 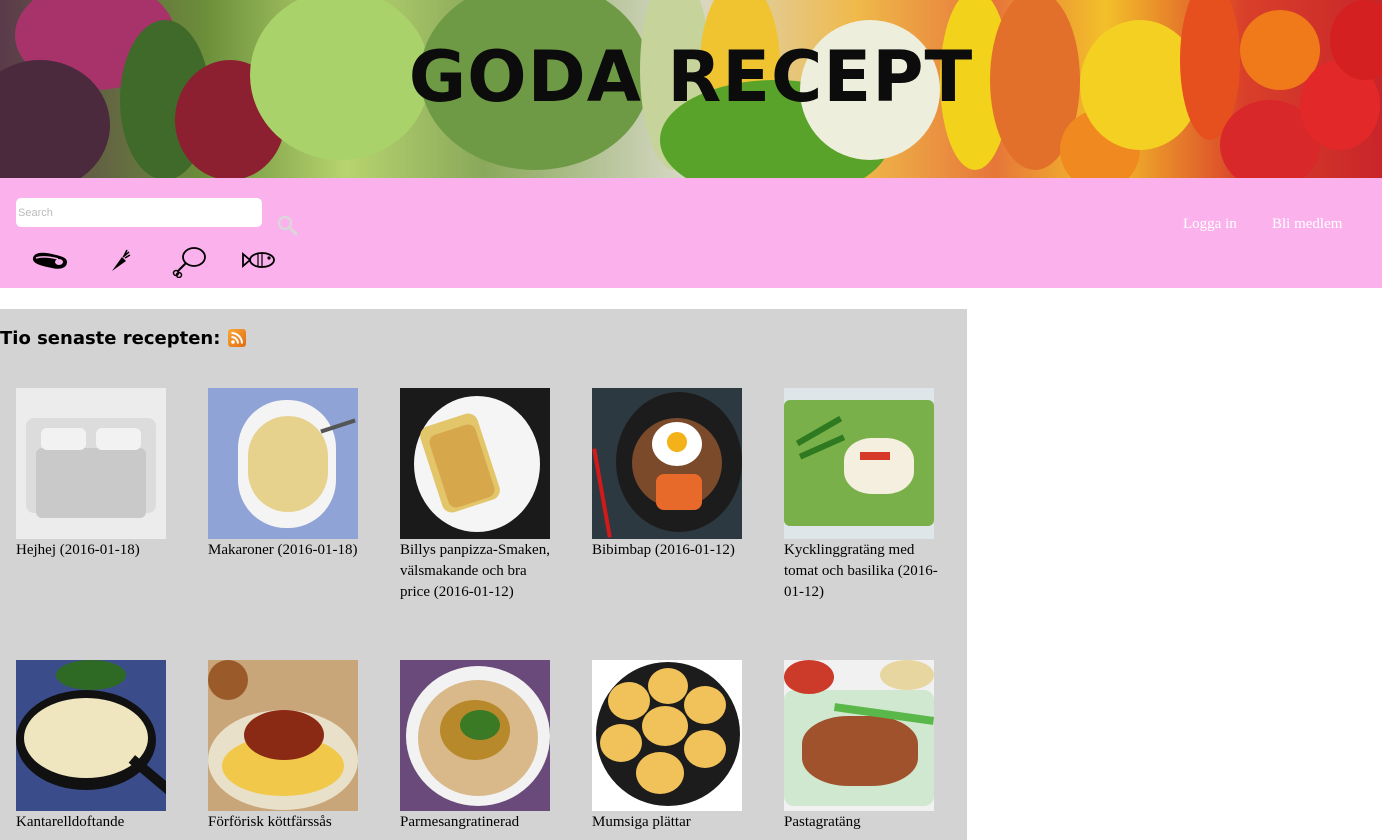 I want to click on signup-link: Bli medlem, so click(x=1307, y=224).